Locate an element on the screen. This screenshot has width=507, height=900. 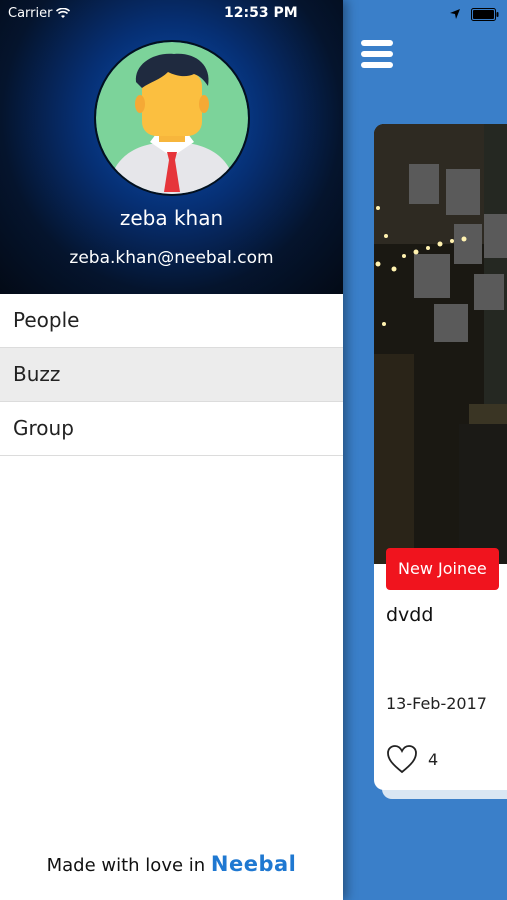
footer-credit: Made with love in Neebal is located at coordinates (171, 864).